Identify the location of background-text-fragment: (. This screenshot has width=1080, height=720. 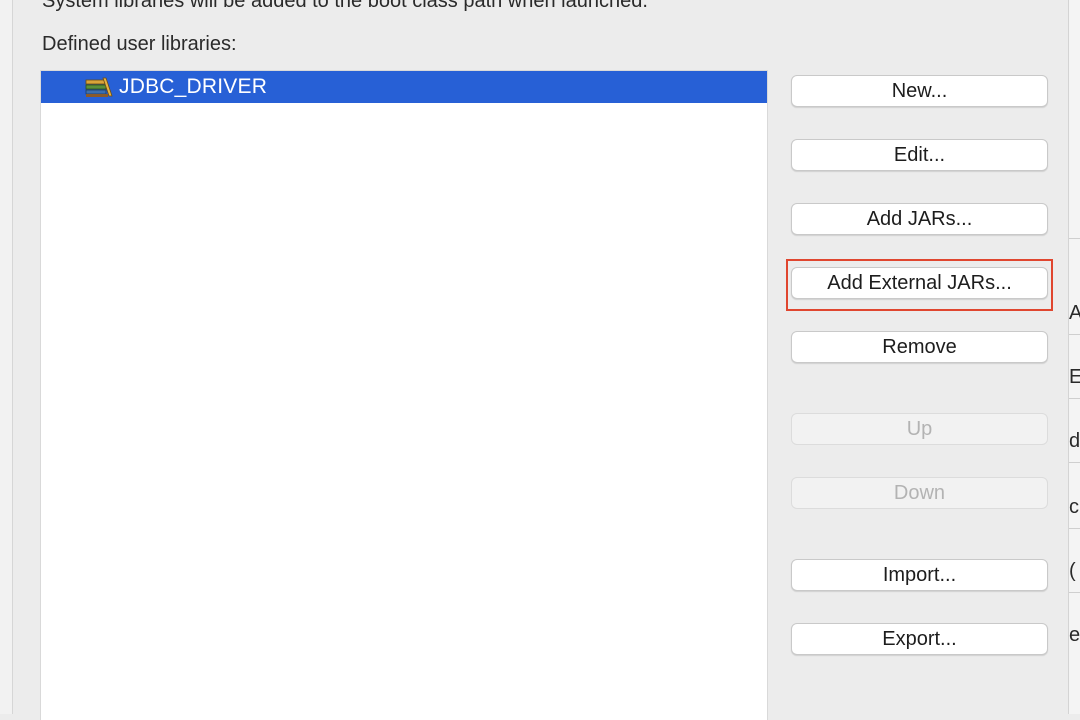
(1072, 571).